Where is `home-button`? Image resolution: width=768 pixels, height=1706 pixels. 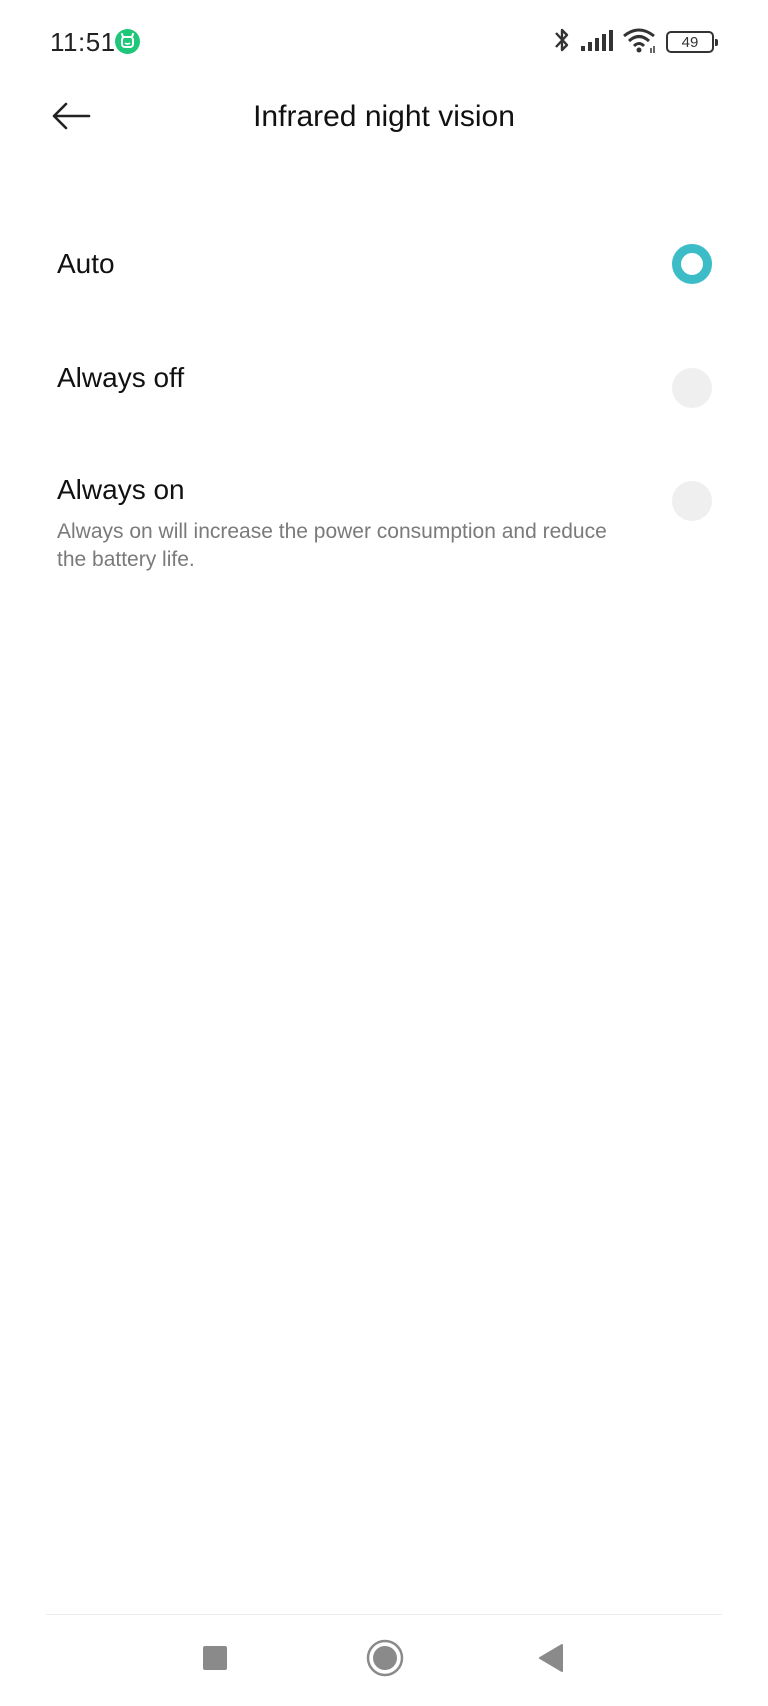
home-button is located at coordinates (385, 1660).